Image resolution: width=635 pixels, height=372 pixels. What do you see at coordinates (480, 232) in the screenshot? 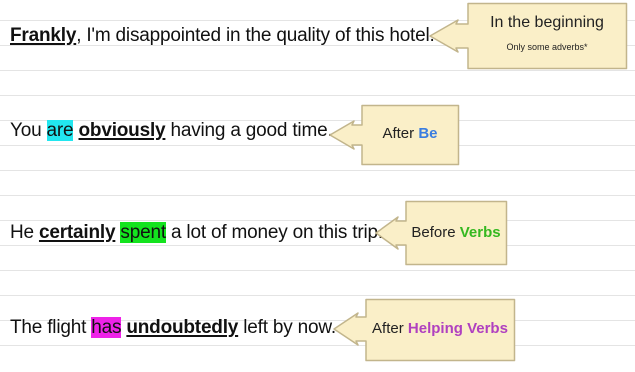
I see `callout-before-verbs-keyword: Verbs` at bounding box center [480, 232].